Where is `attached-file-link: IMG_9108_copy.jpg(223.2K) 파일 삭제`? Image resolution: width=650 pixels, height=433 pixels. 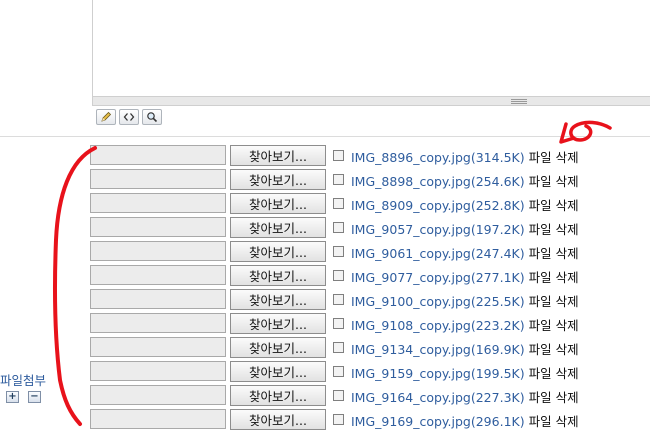 attached-file-link: IMG_9108_copy.jpg(223.2K) 파일 삭제 is located at coordinates (465, 324).